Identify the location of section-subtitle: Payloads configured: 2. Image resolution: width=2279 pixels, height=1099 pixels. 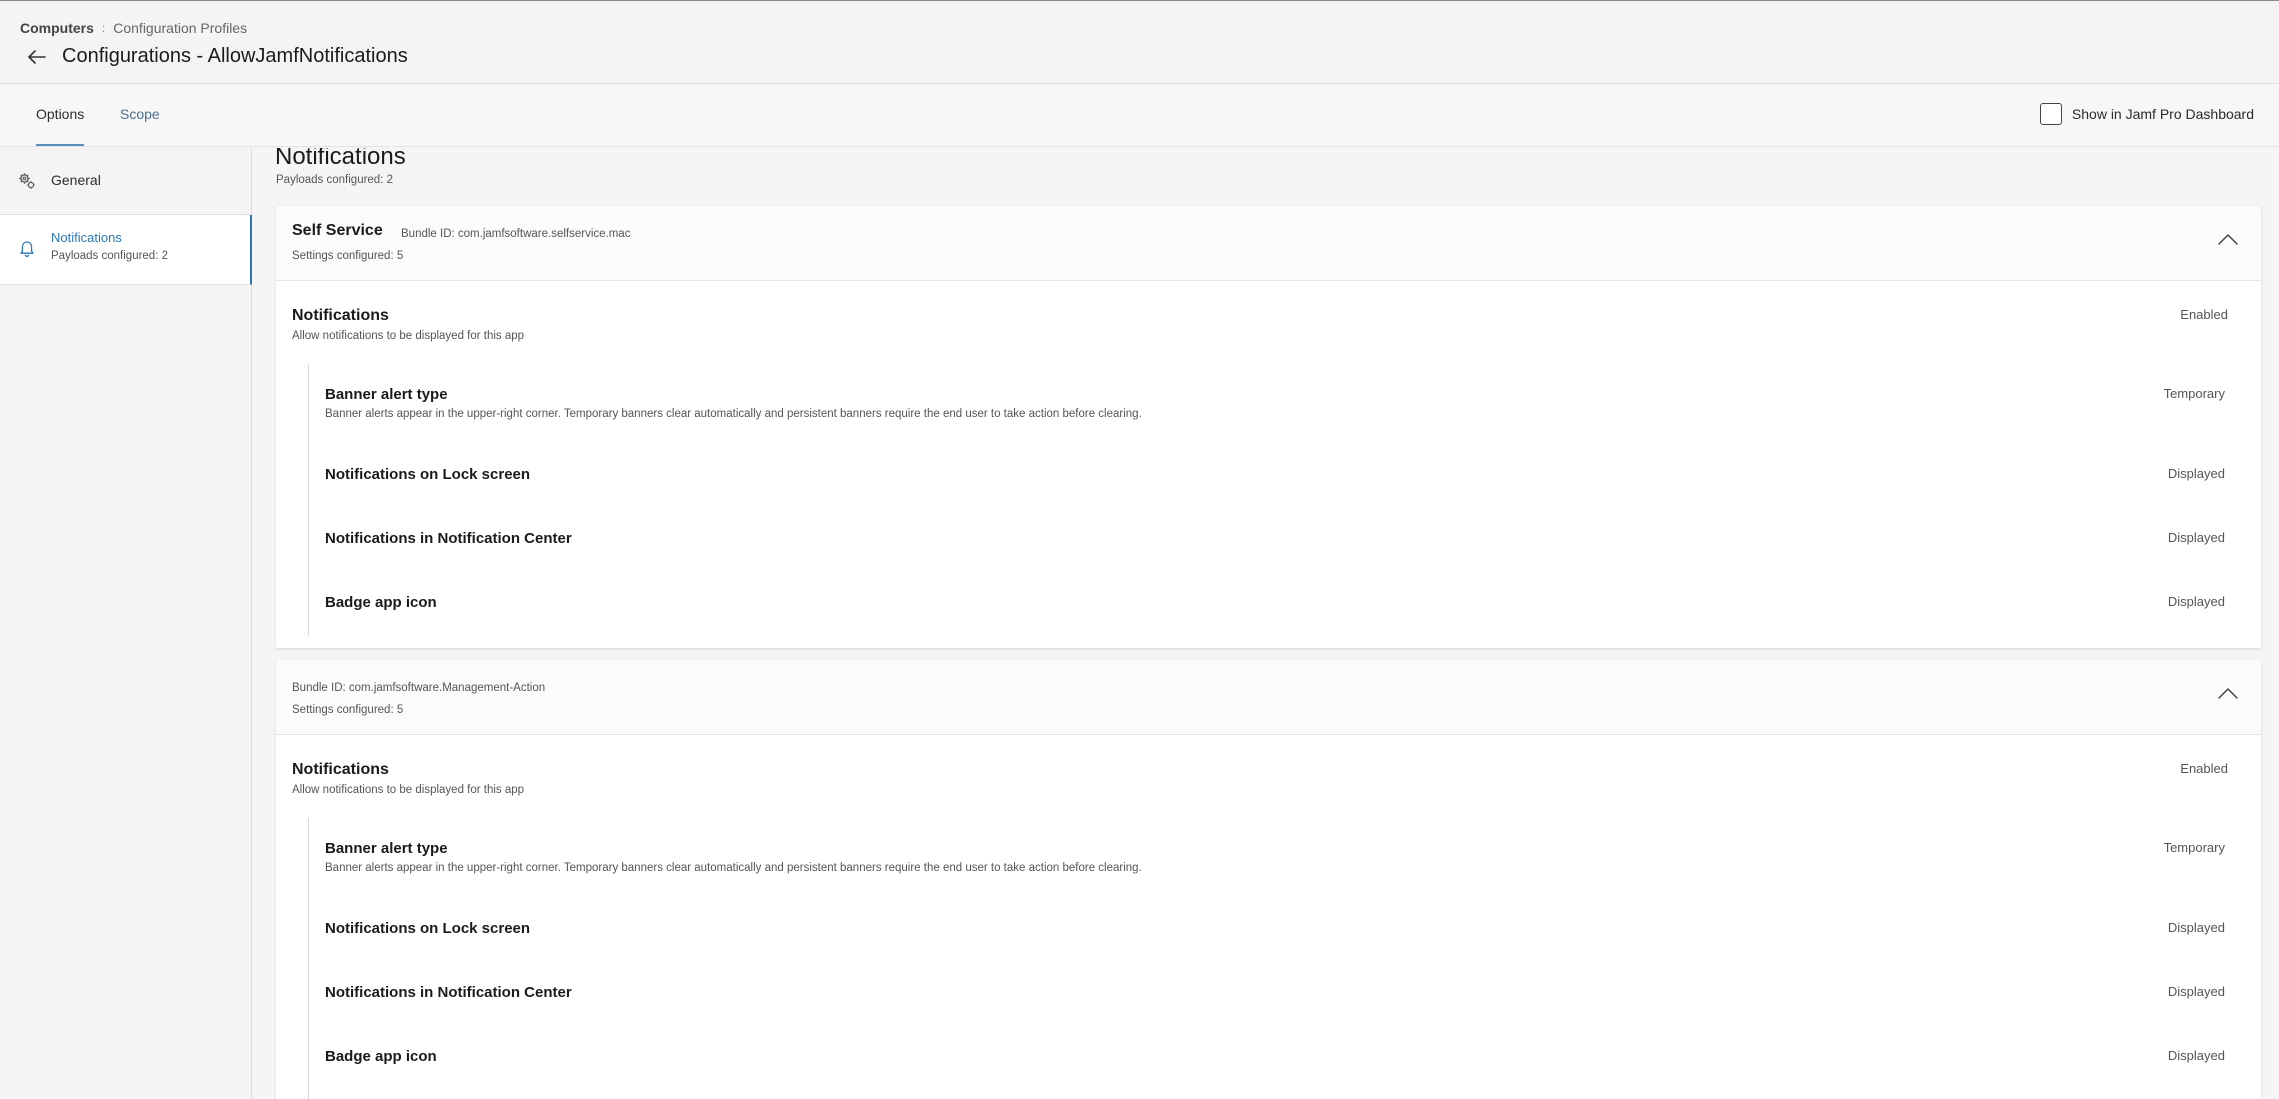
(334, 180).